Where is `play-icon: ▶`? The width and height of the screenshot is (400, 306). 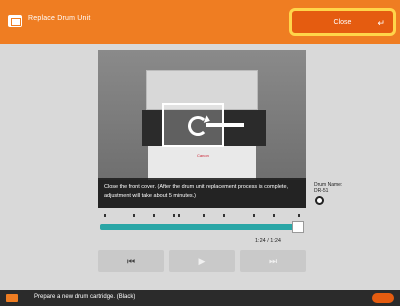 play-icon: ▶ is located at coordinates (202, 260).